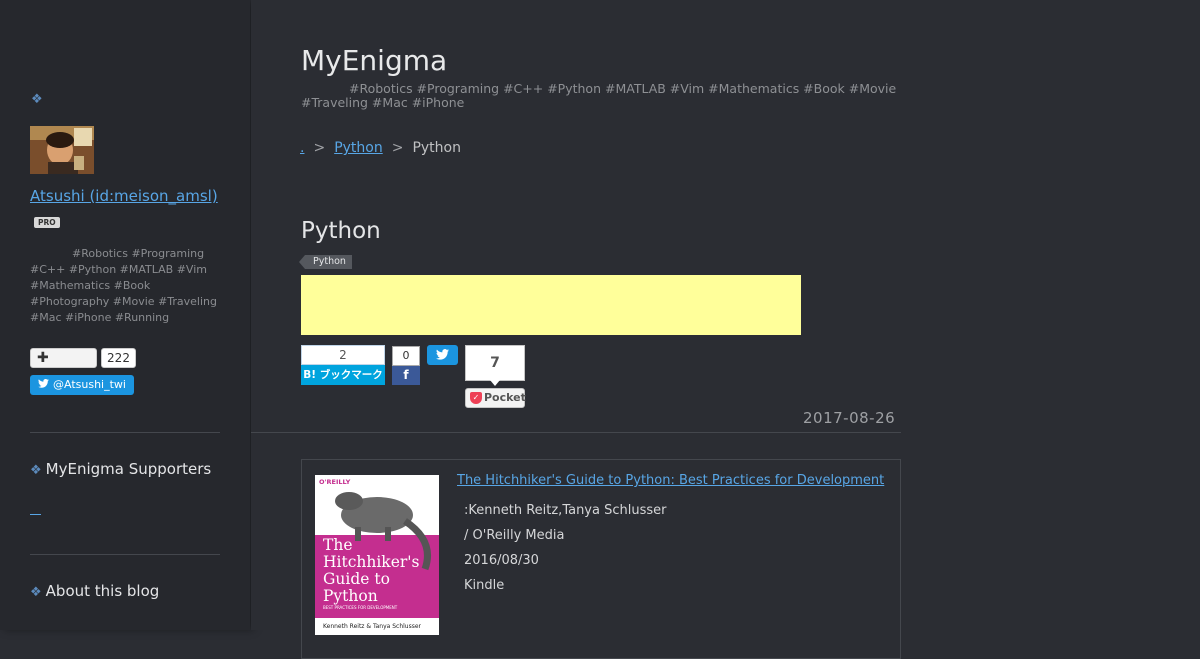  I want to click on sidebar-heading-supporters: ❖ MyEnigma Supporters, so click(121, 469).